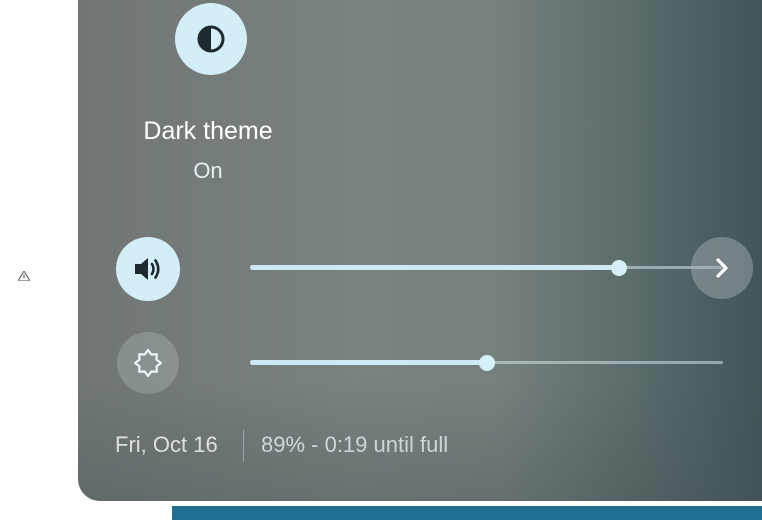 This screenshot has width=762, height=520. I want to click on brightness-slider-fill, so click(368, 362).